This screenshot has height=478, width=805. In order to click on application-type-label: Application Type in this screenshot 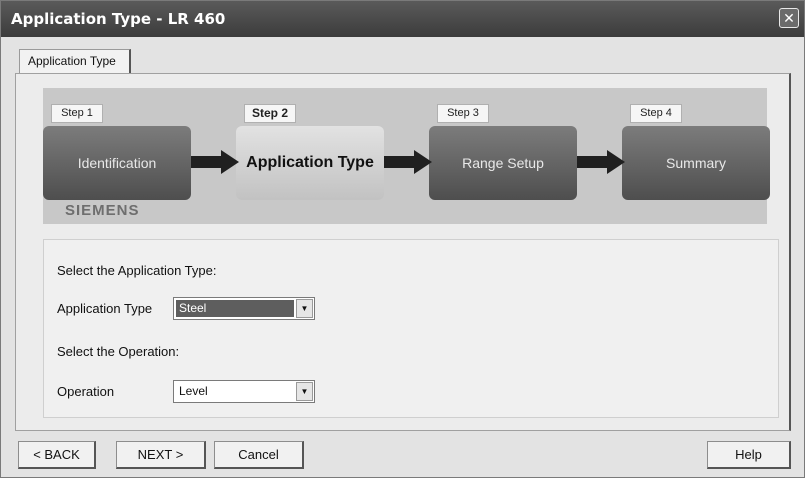, I will do `click(105, 308)`.